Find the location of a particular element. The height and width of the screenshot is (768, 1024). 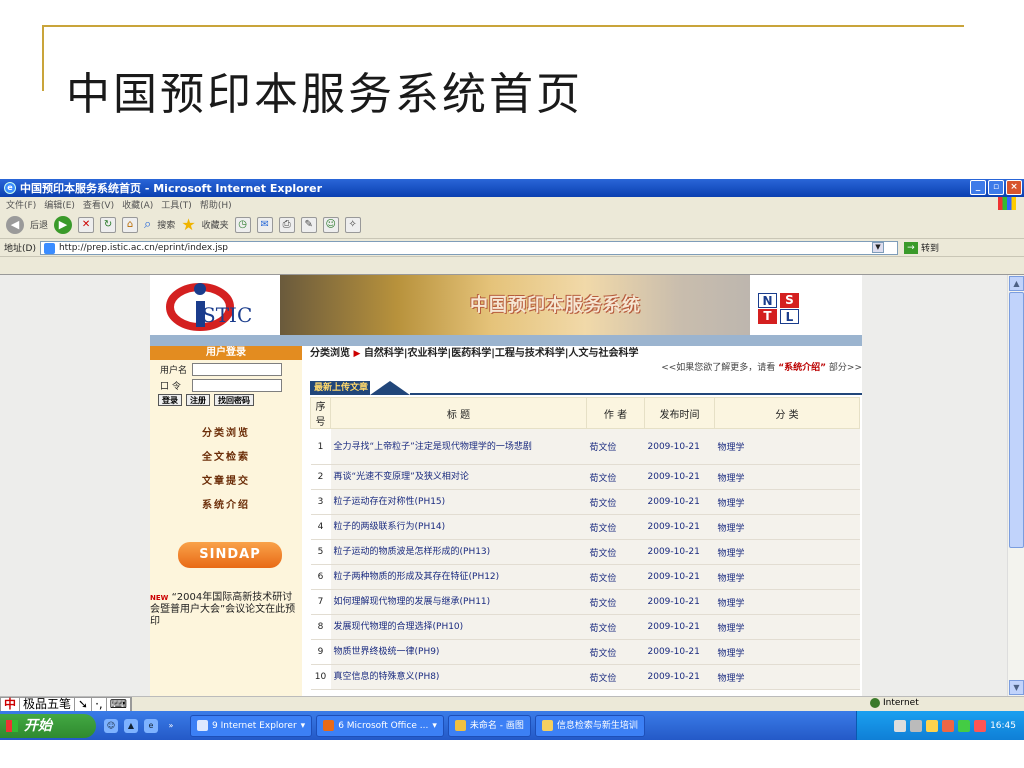

row-title-link: 如何理解现代物理的发展与继承(PH11) is located at coordinates (458, 602).